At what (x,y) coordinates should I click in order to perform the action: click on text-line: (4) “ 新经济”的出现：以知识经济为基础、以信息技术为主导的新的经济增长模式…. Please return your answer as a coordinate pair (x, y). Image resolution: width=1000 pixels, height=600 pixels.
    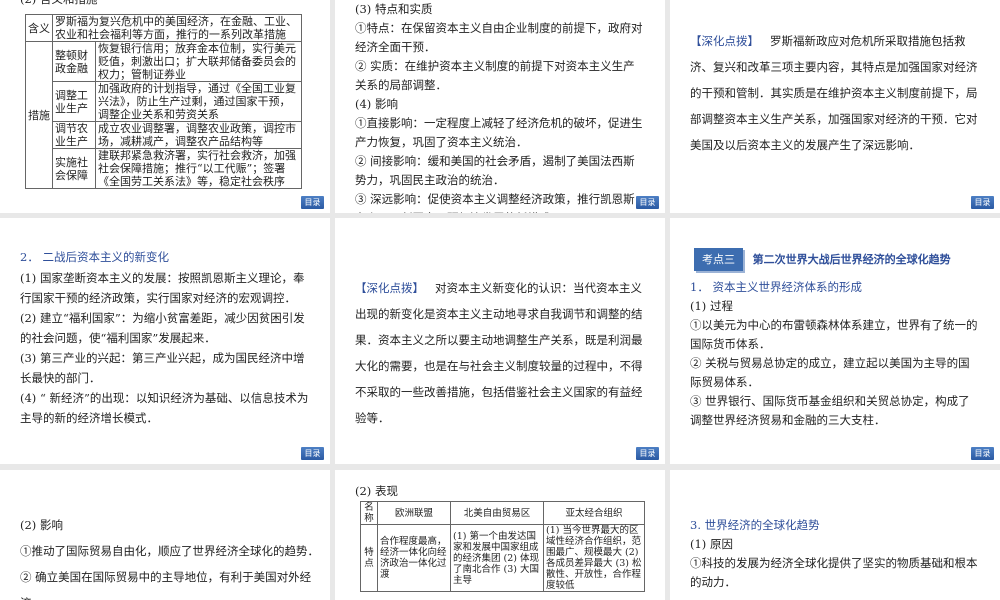
    Looking at the image, I should click on (164, 408).